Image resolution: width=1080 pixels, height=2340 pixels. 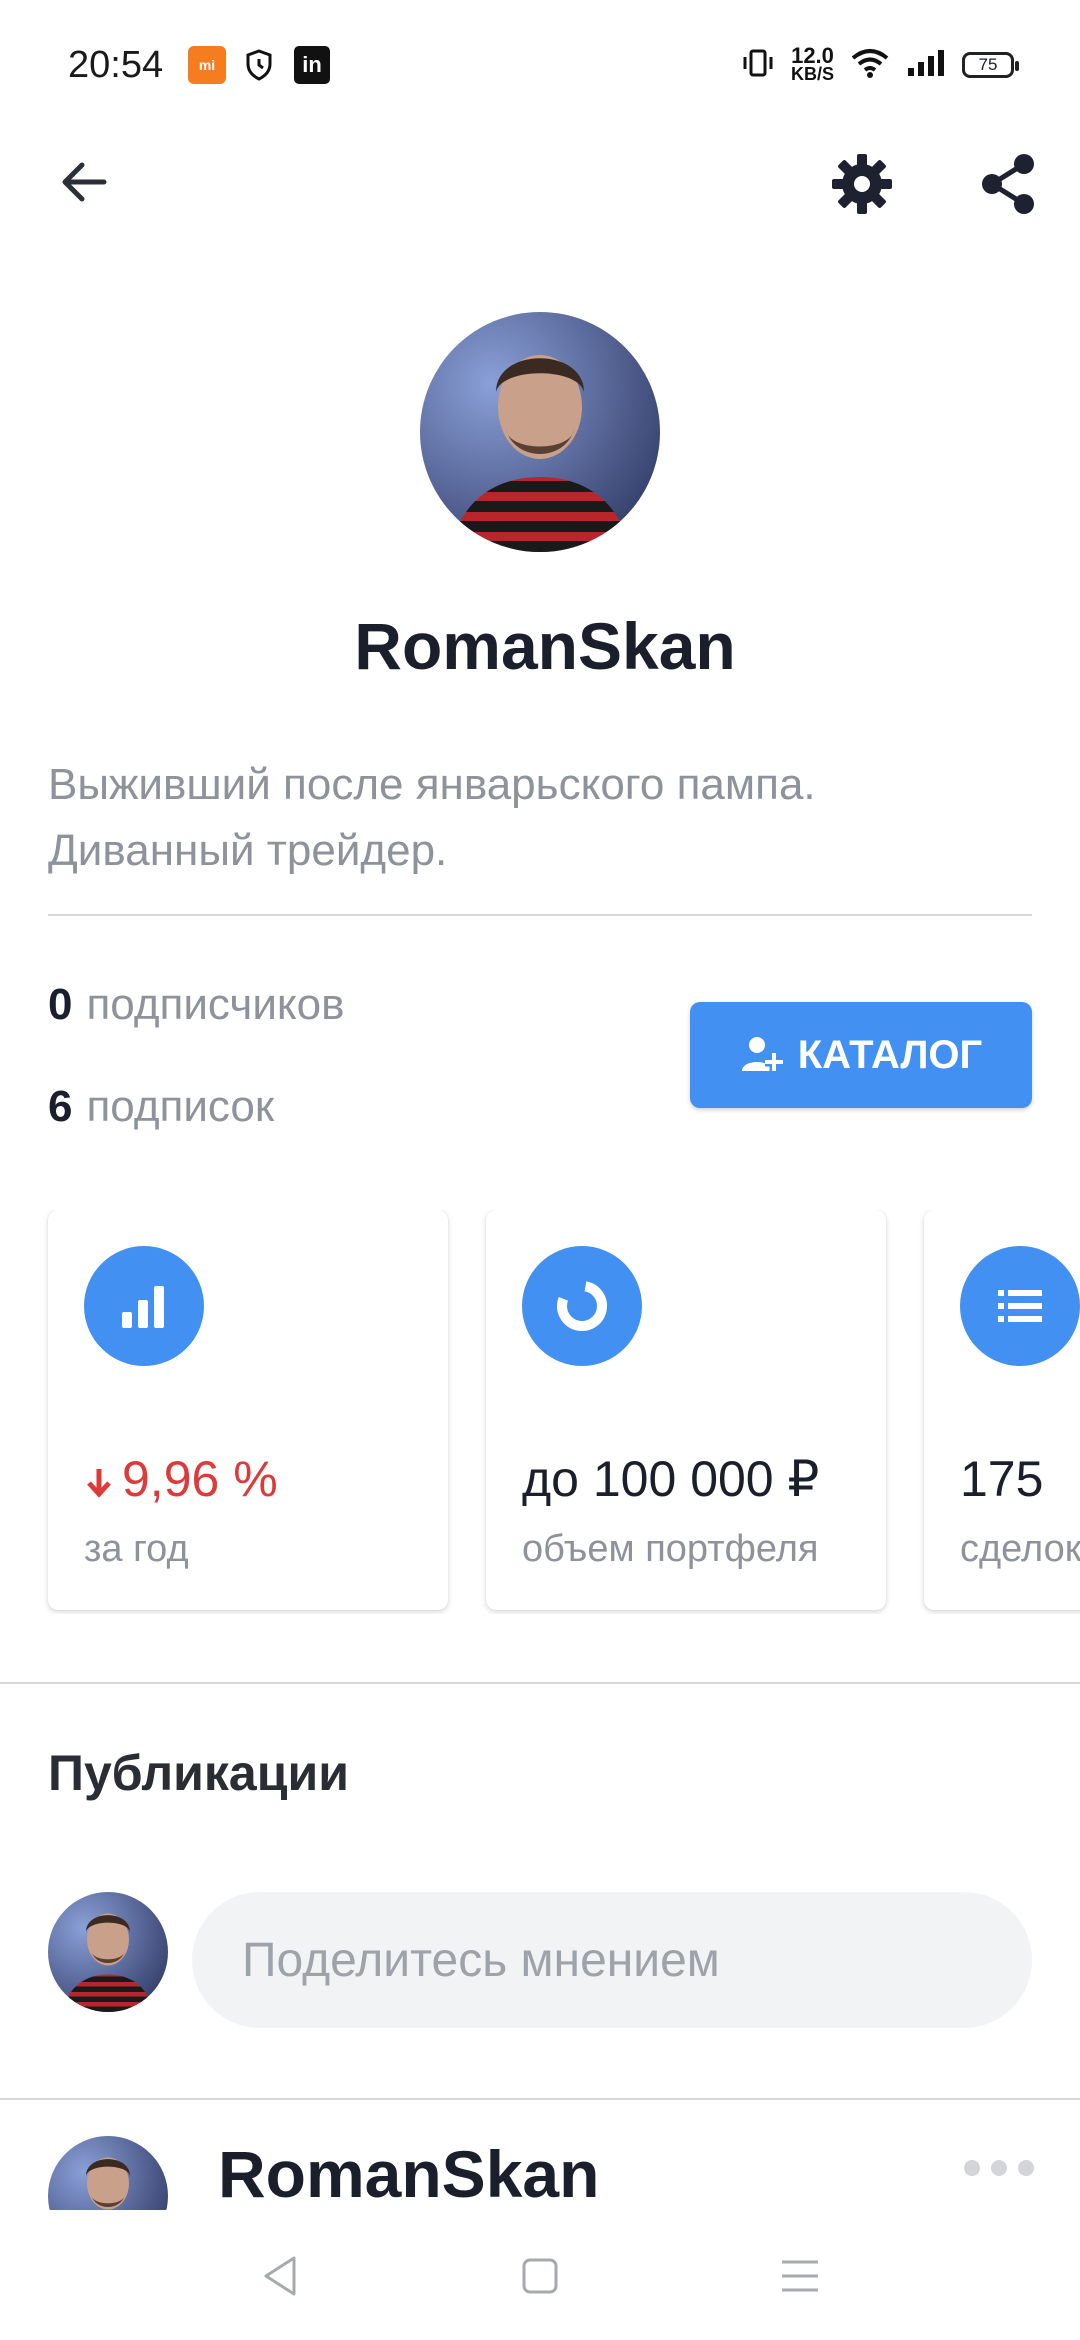 I want to click on square-home-icon, so click(x=540, y=2276).